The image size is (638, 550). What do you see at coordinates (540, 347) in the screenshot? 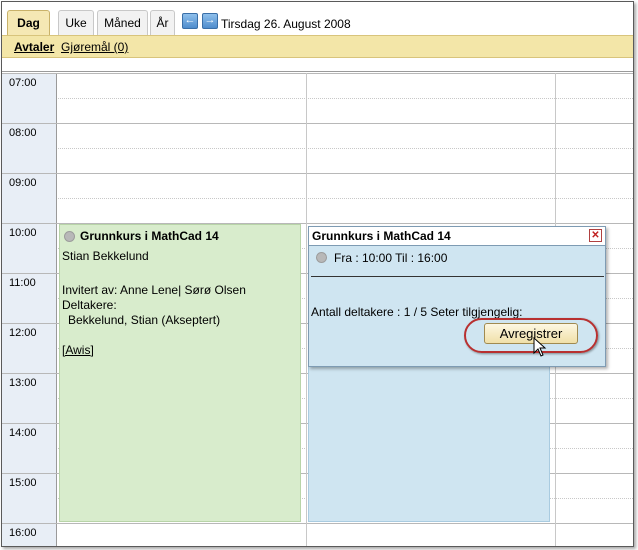
I see `mouse-cursor-icon` at bounding box center [540, 347].